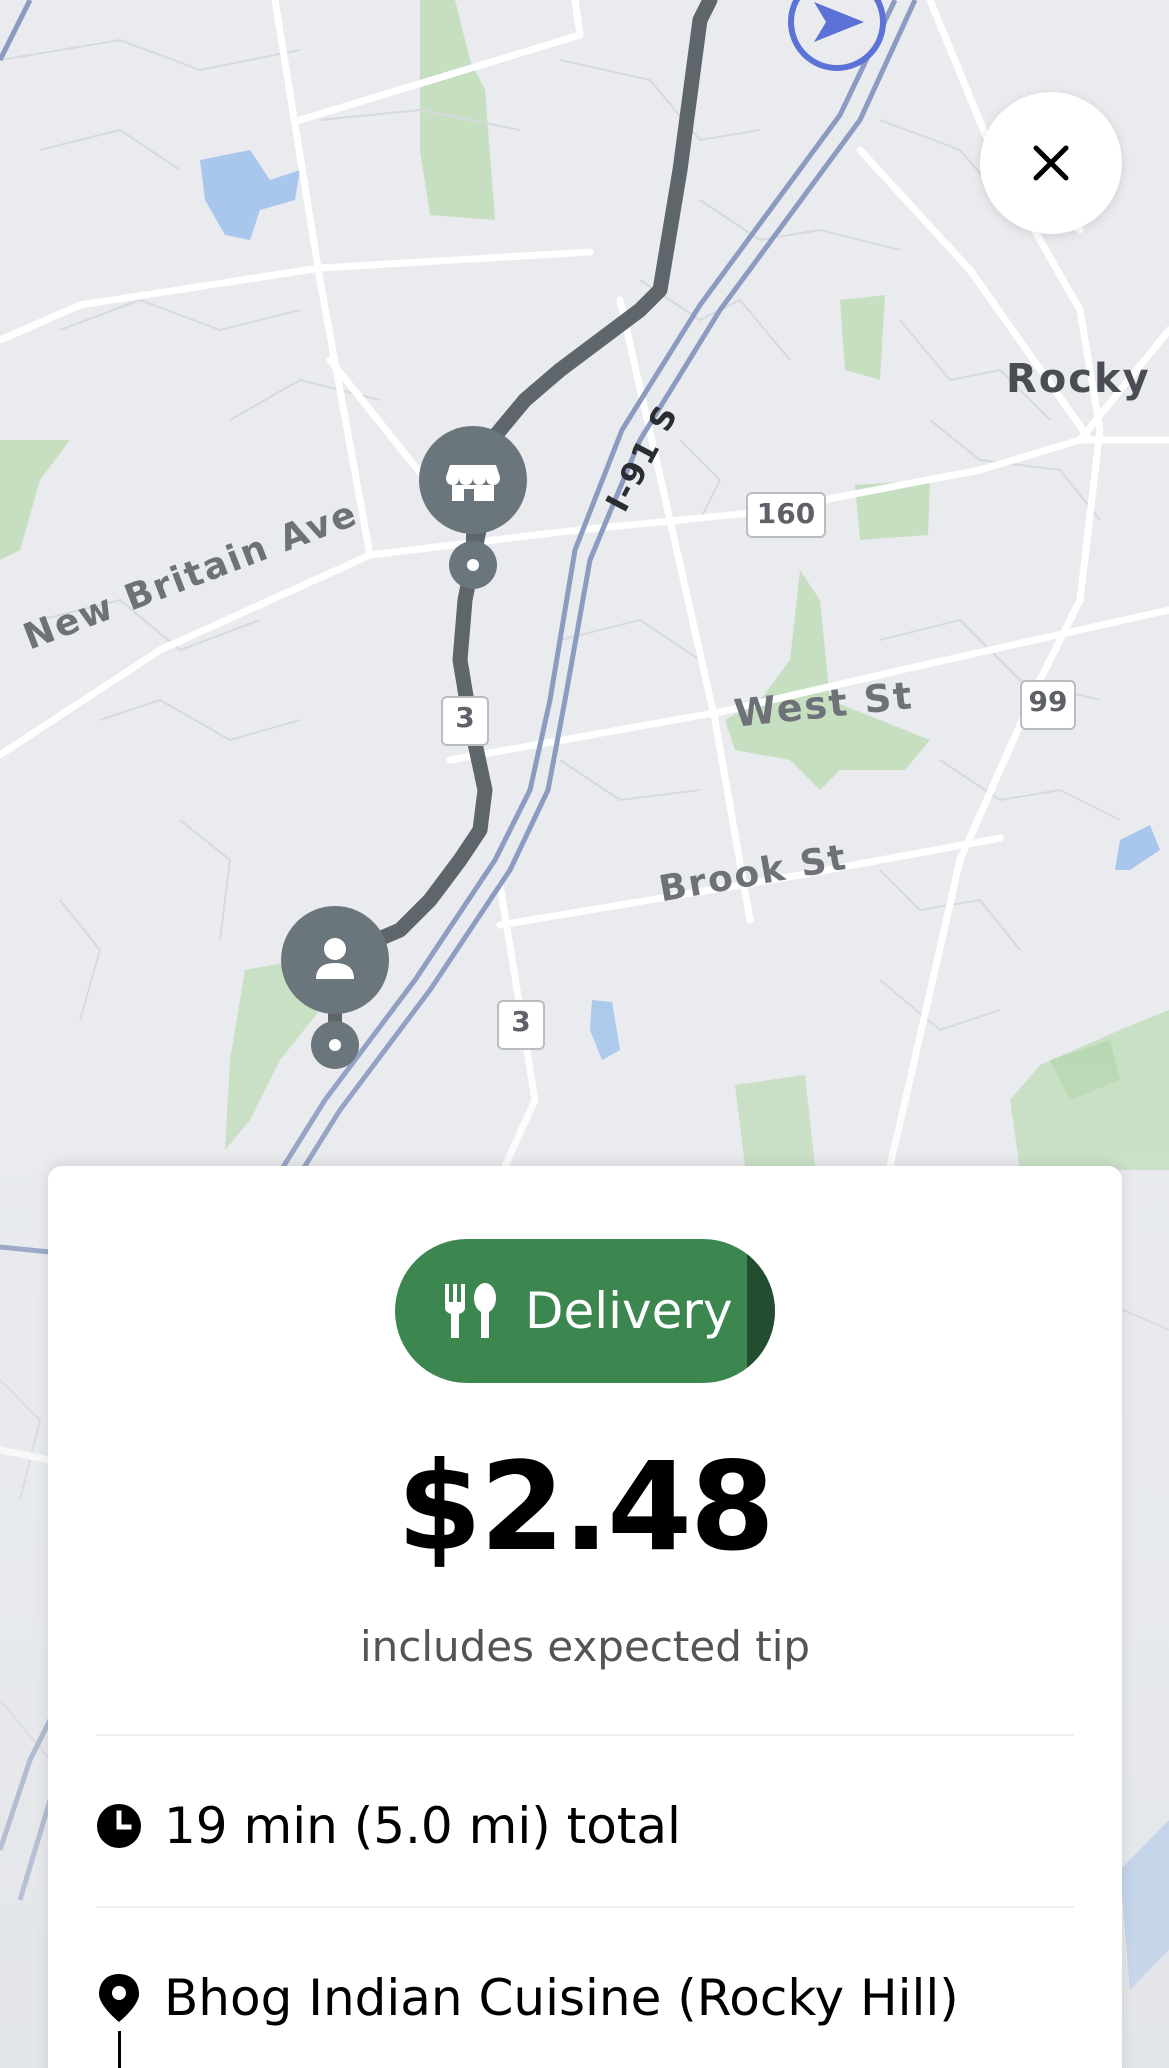 The width and height of the screenshot is (1169, 2068). What do you see at coordinates (586, 1507) in the screenshot?
I see `offer-price: $2.48` at bounding box center [586, 1507].